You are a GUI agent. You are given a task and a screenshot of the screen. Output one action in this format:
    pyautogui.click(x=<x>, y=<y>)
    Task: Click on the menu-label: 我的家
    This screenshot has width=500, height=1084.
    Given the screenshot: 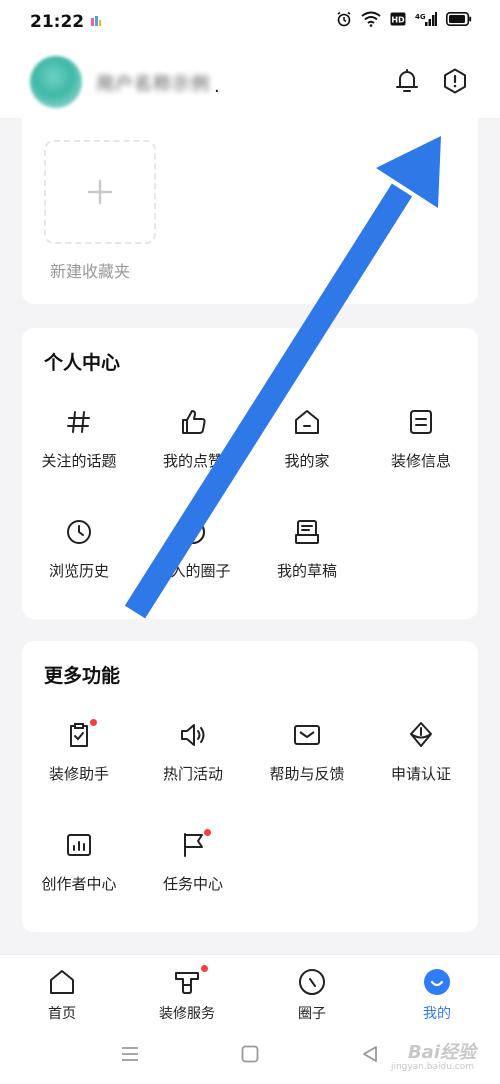 What is the action you would take?
    pyautogui.click(x=307, y=461)
    